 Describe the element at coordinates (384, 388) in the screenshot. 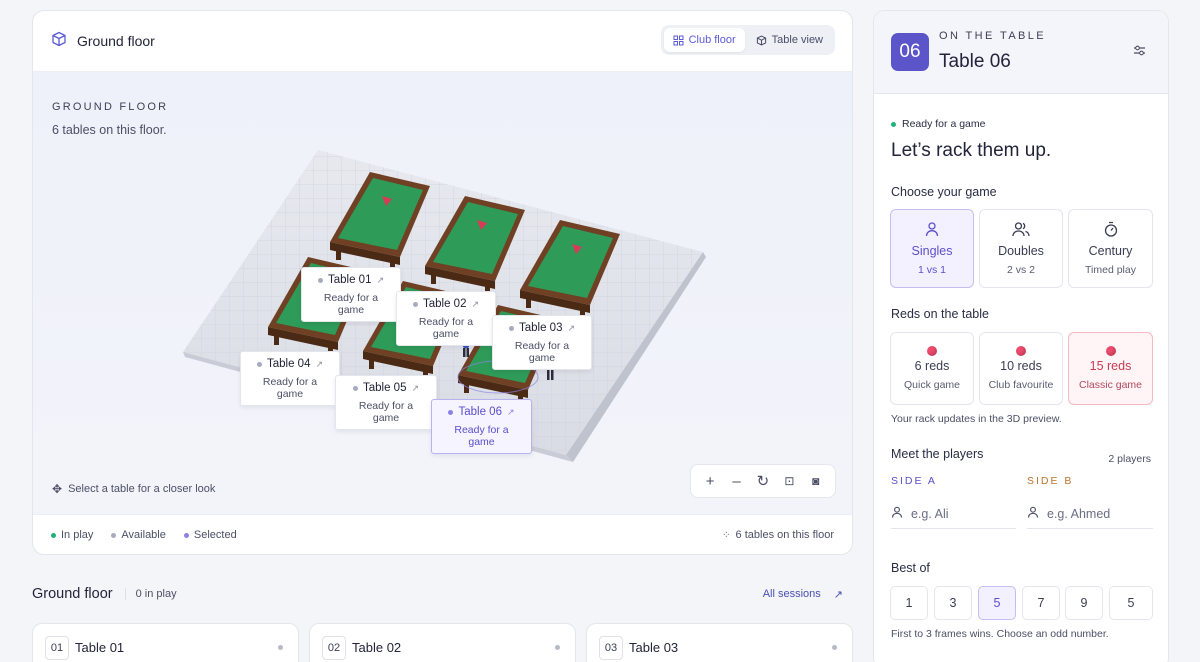

I see `table-label-name: Table 05` at that location.